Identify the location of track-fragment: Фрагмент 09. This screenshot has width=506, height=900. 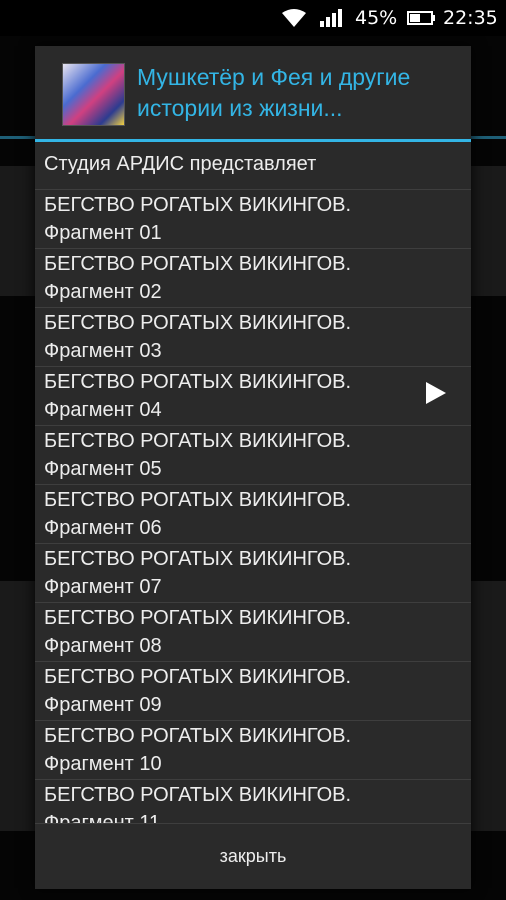
(103, 705).